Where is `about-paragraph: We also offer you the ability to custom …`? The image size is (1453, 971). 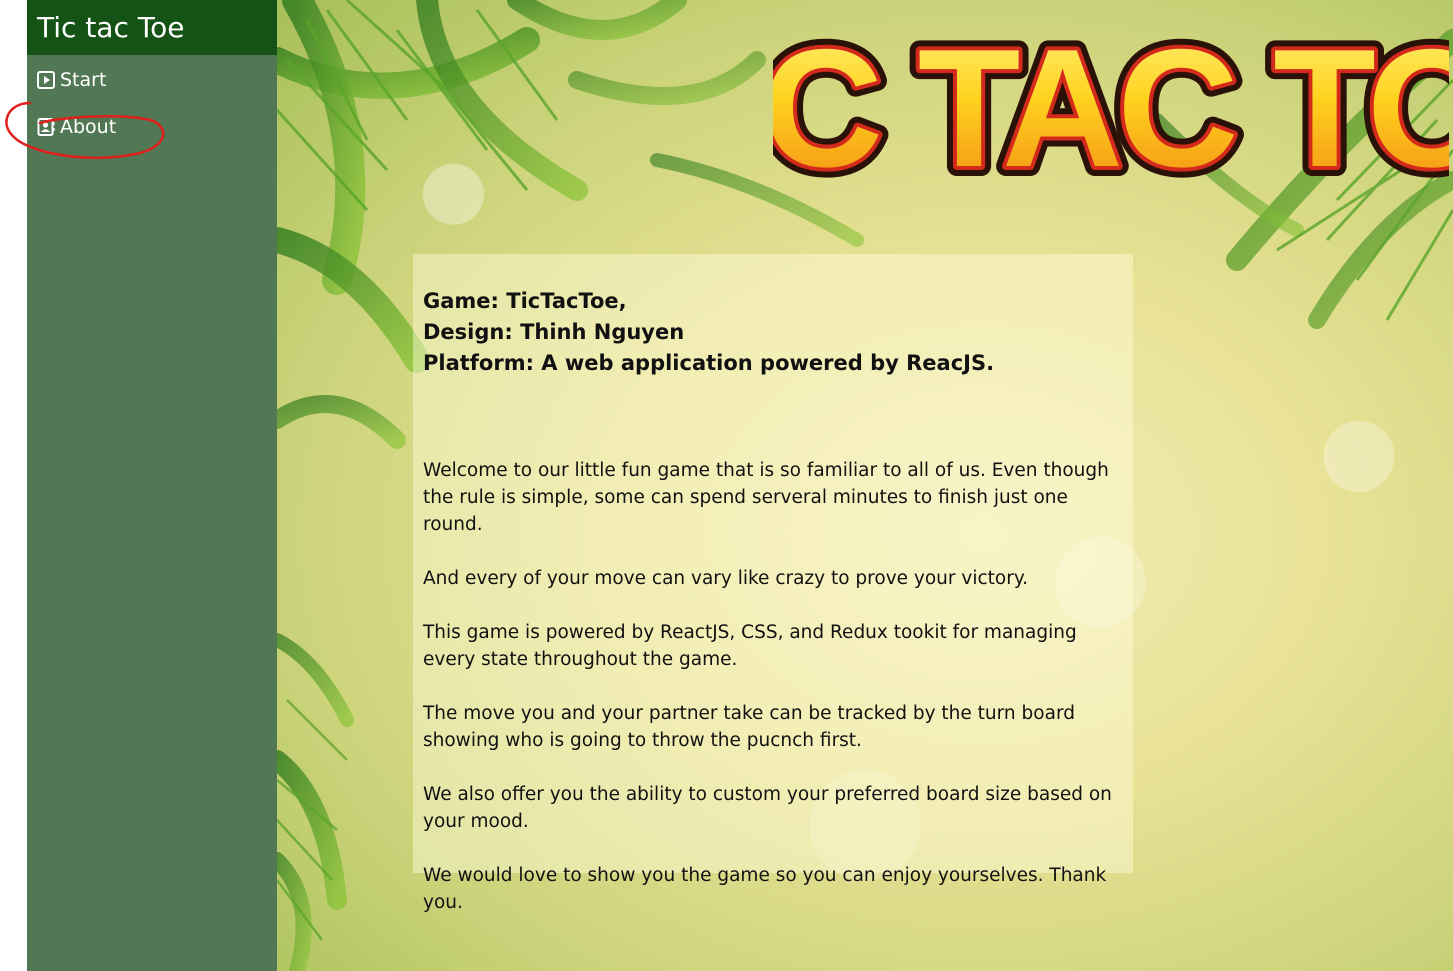 about-paragraph: We also offer you the ability to custom … is located at coordinates (767, 808).